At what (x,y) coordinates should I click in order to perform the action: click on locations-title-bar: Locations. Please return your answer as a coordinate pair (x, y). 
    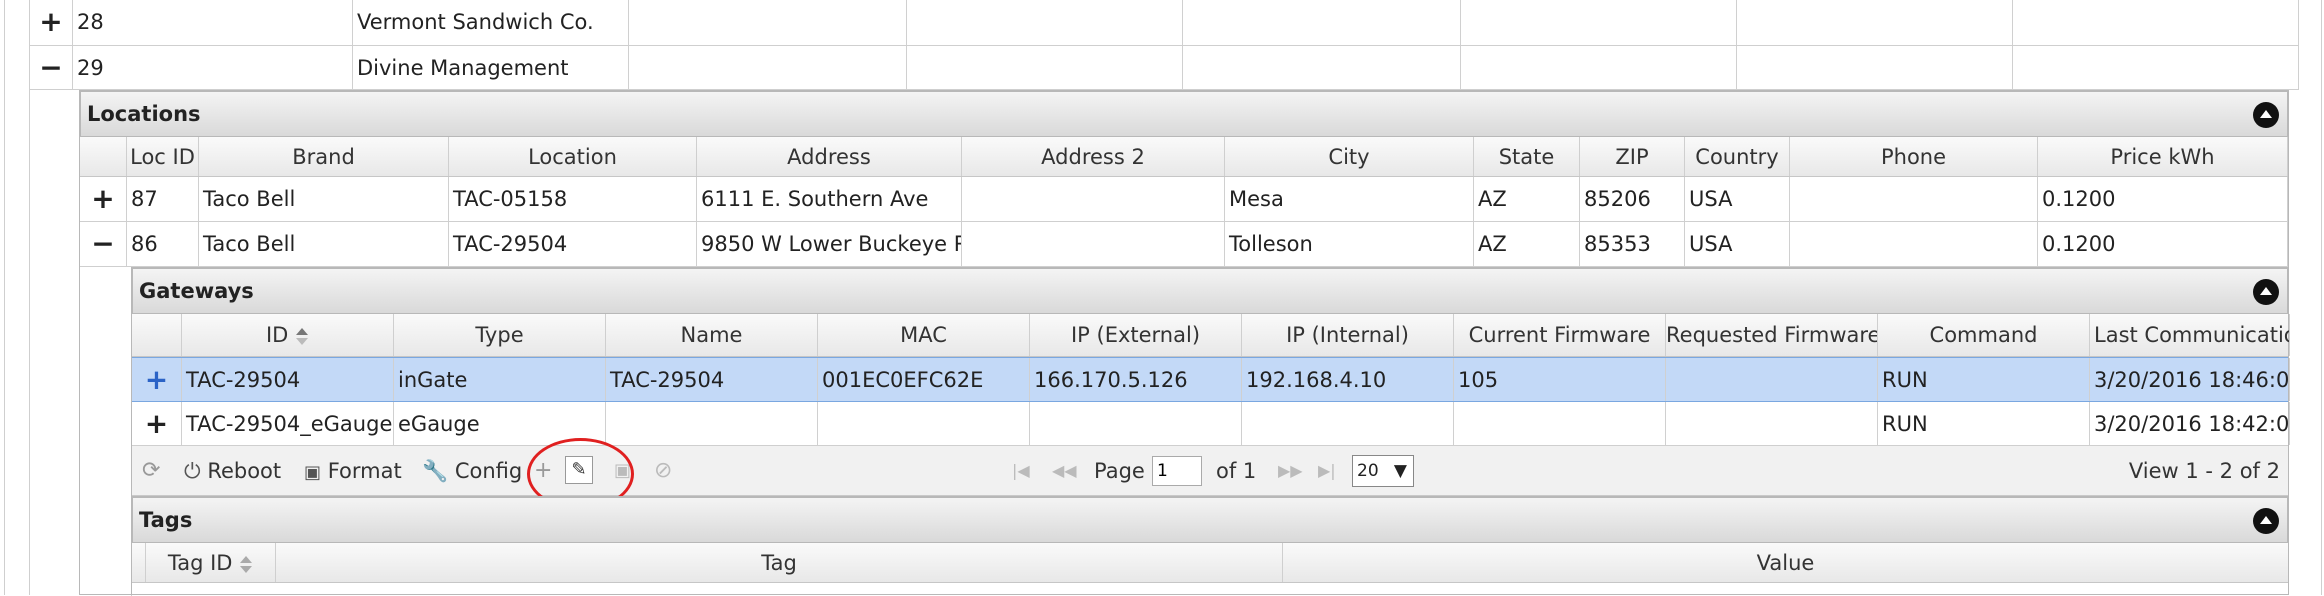
    Looking at the image, I should click on (1184, 114).